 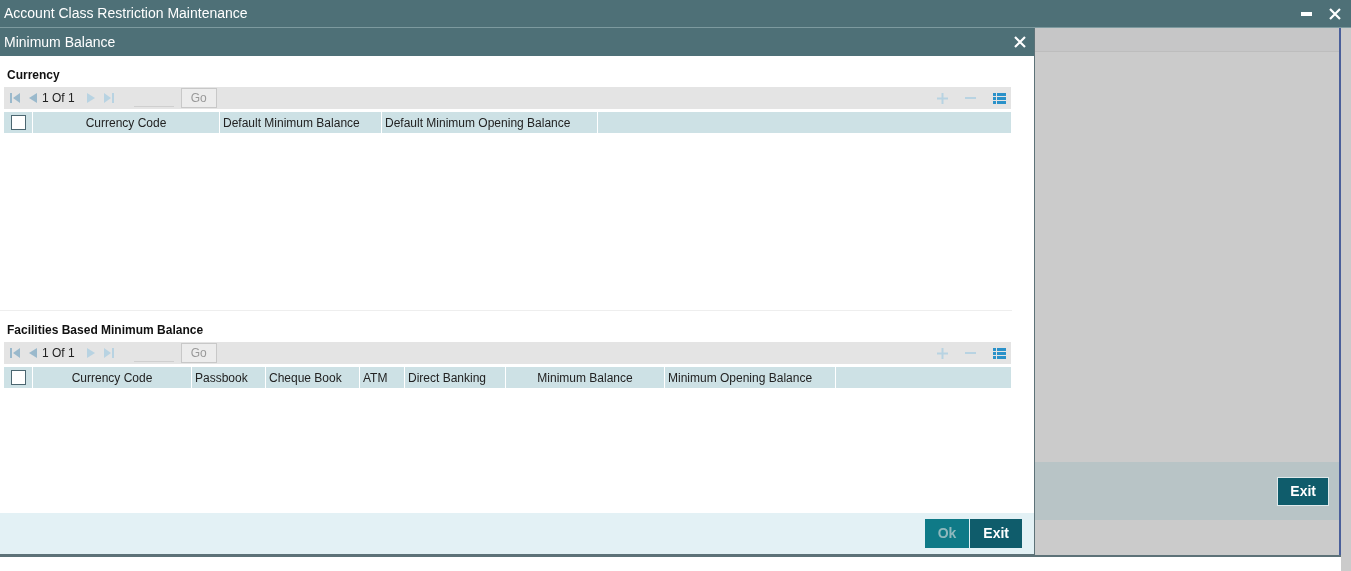 I want to click on column-header: Direct Banking, so click(x=455, y=377).